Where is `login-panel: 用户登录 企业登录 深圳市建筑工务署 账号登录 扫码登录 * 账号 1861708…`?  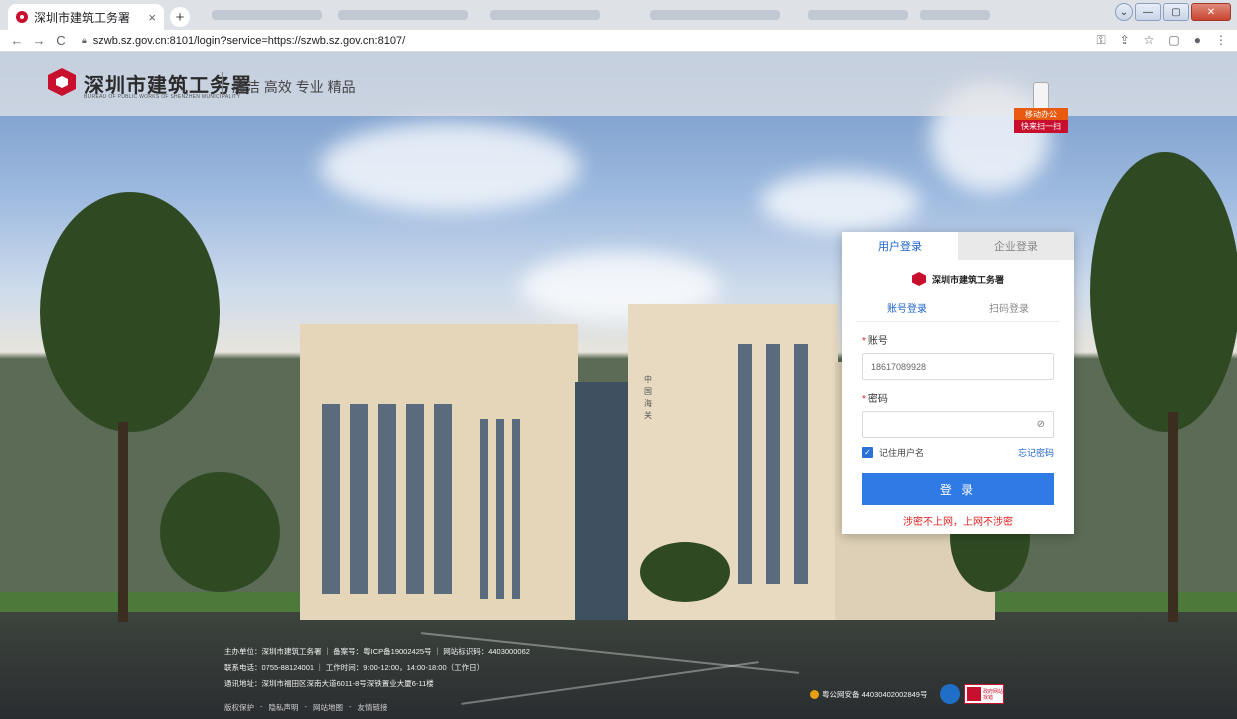
login-panel: 用户登录 企业登录 深圳市建筑工务署 账号登录 扫码登录 * 账号 1861708… is located at coordinates (958, 383).